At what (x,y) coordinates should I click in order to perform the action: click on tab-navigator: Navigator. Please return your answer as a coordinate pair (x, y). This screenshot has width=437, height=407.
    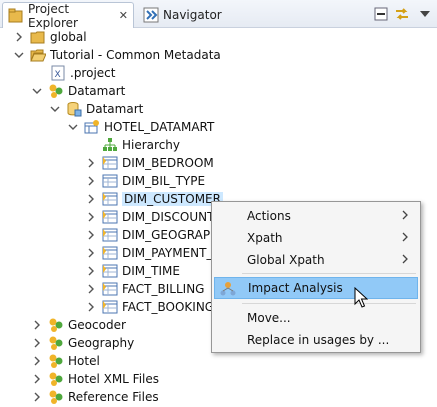
    Looking at the image, I should click on (194, 15).